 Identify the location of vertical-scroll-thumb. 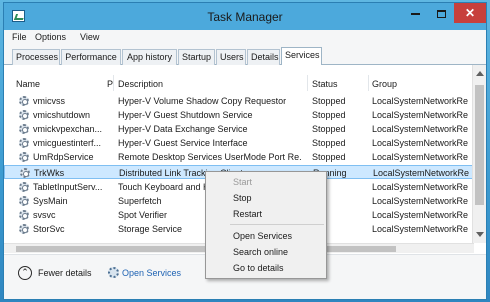
(479, 145).